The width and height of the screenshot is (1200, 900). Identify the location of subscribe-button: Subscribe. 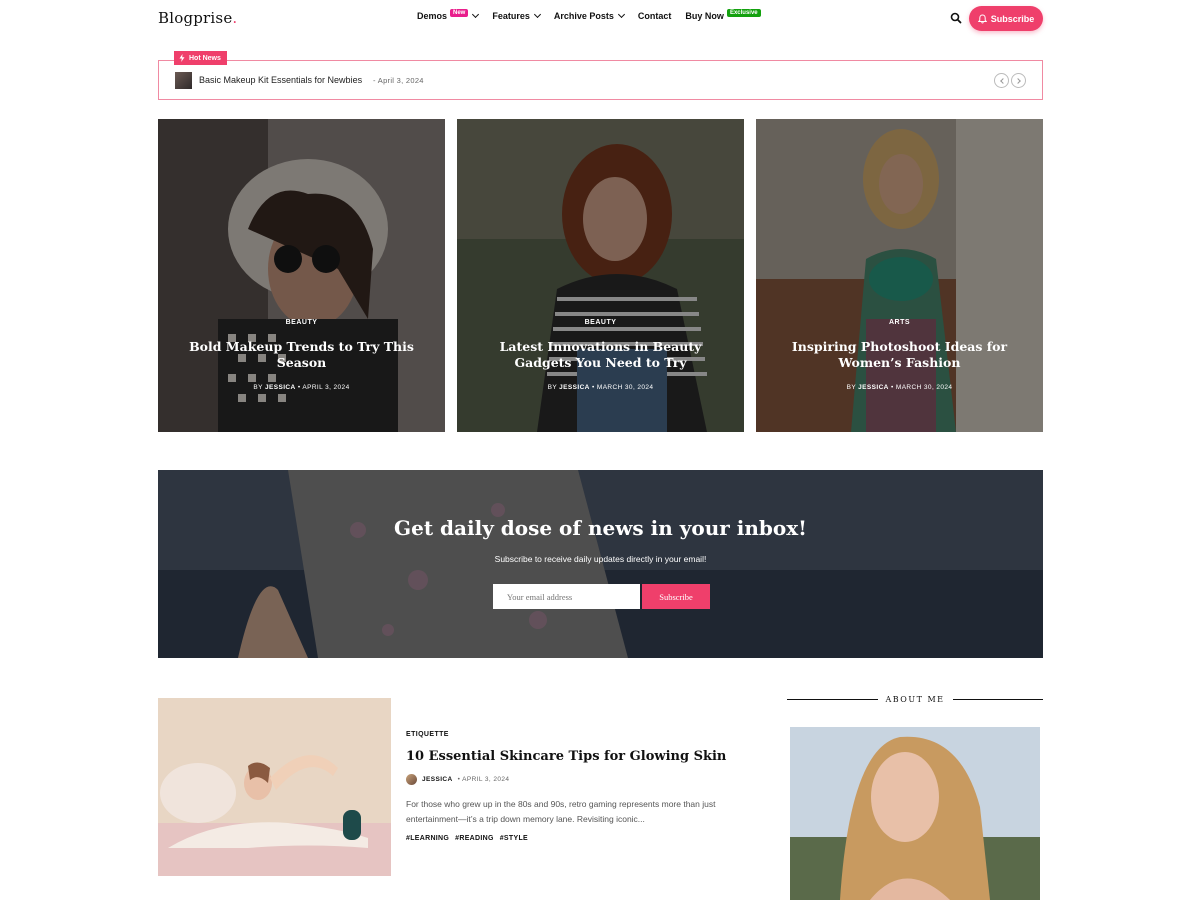
(1006, 18).